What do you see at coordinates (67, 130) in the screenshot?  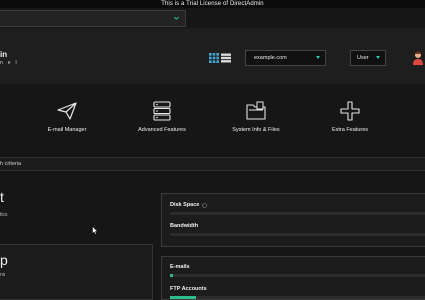 I see `feature-label: E-mail Manager` at bounding box center [67, 130].